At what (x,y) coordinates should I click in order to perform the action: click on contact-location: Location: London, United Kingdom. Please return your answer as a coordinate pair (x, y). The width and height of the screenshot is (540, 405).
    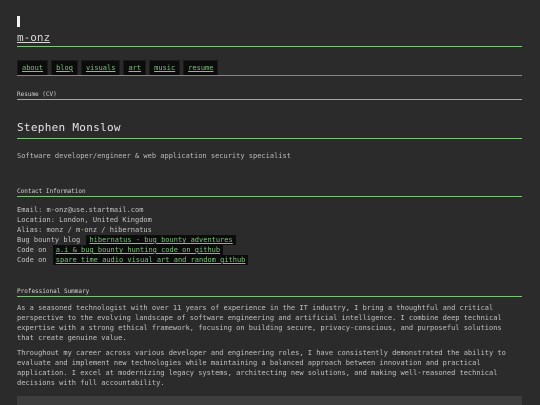
    Looking at the image, I should click on (84, 220).